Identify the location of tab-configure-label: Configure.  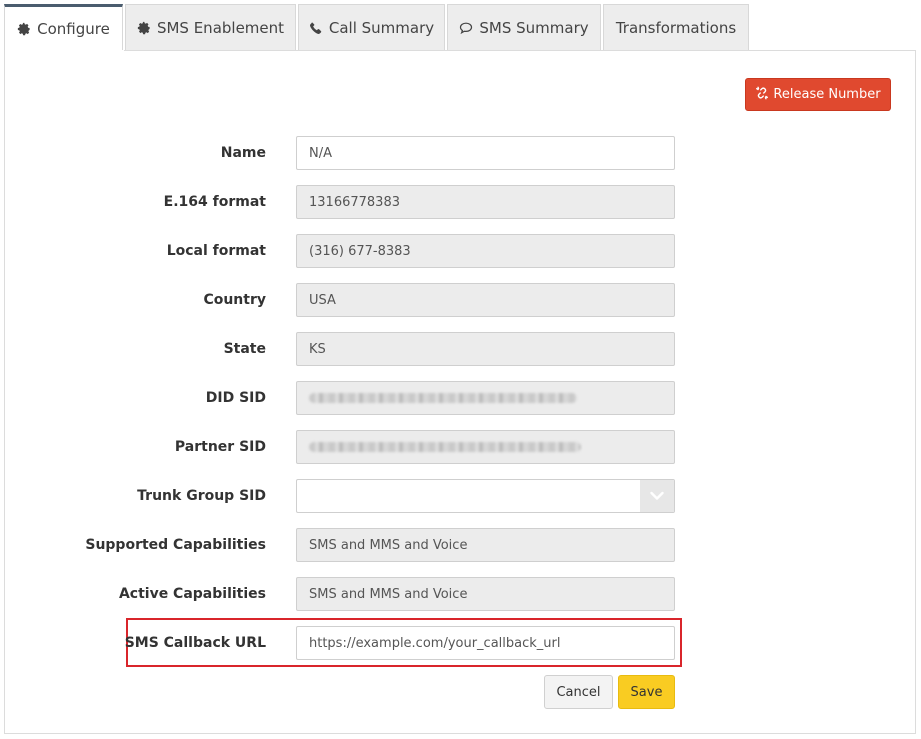
(73, 29).